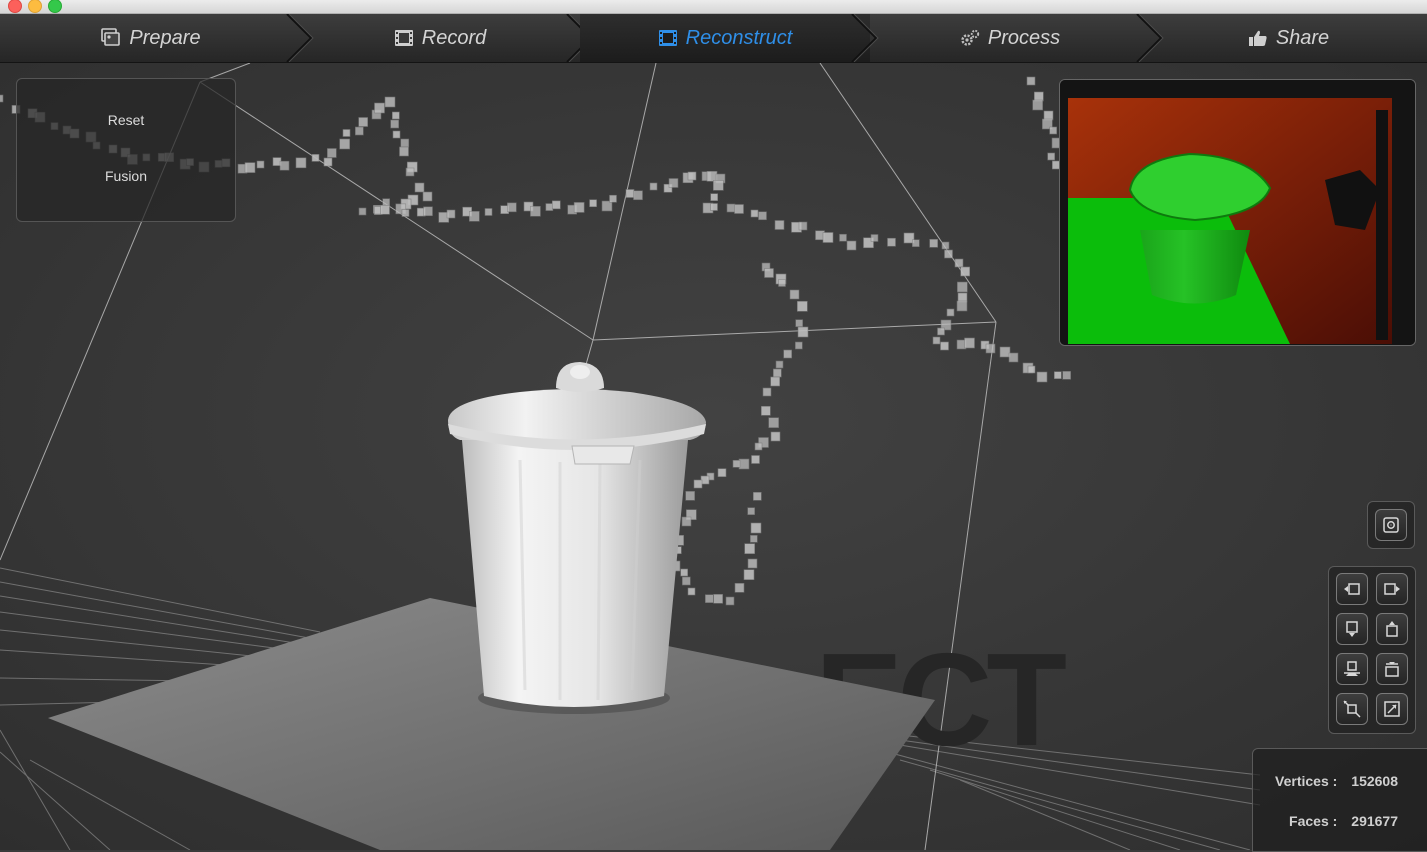  Describe the element at coordinates (1313, 821) in the screenshot. I see `faces-label: Faces :` at that location.